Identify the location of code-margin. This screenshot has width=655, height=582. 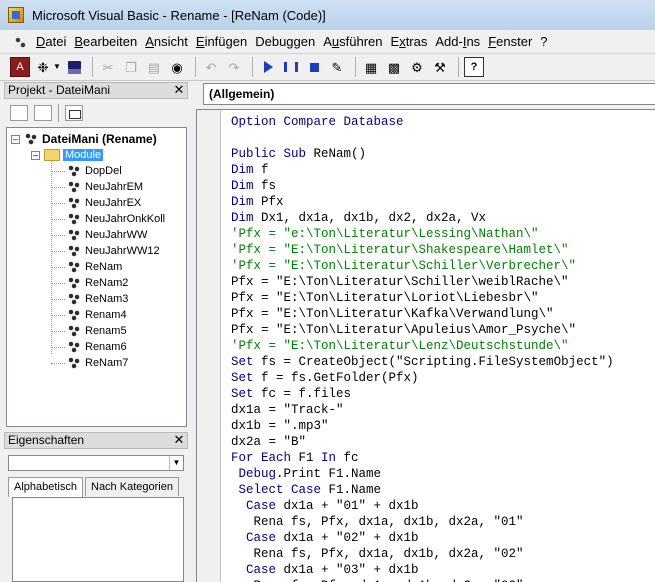
(209, 346).